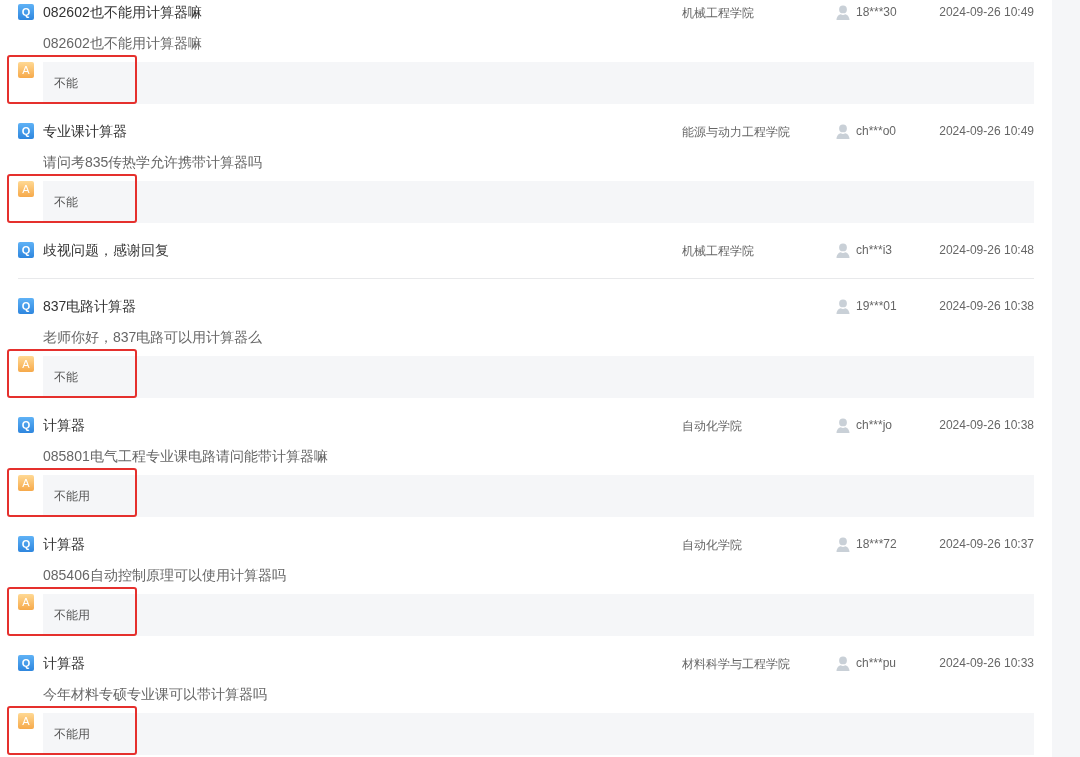 The width and height of the screenshot is (1080, 757). What do you see at coordinates (986, 544) in the screenshot?
I see `post-time: 2024-09-26 10:37` at bounding box center [986, 544].